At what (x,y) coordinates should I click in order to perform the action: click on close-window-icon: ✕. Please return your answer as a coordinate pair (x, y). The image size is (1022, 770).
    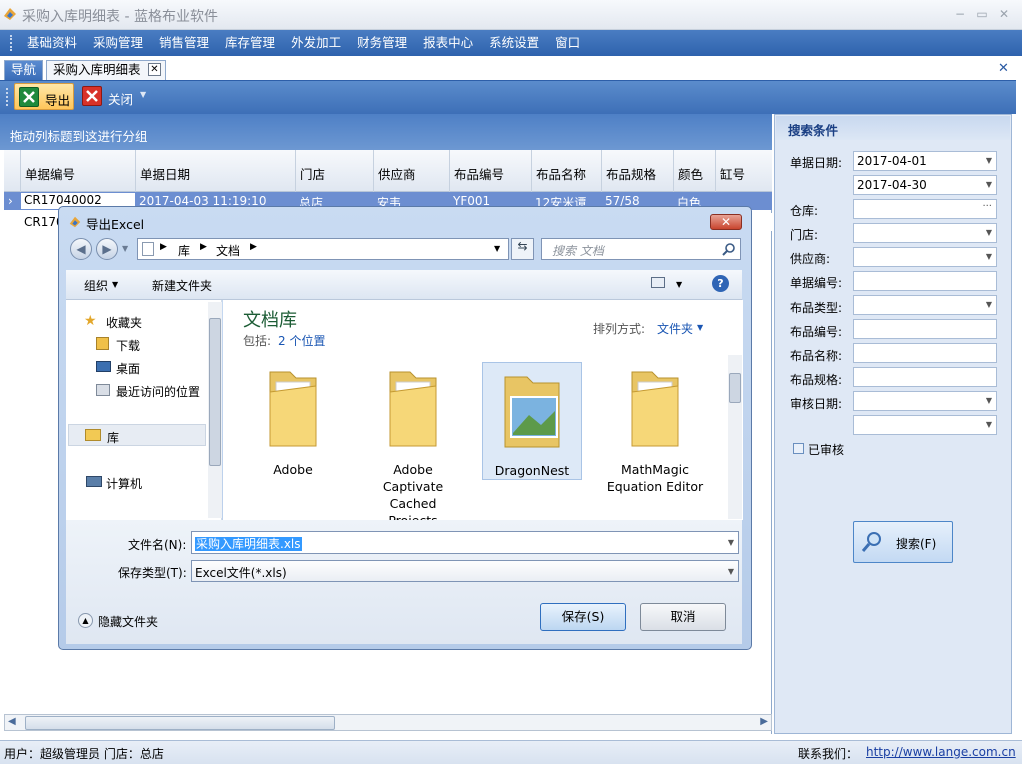
    Looking at the image, I should click on (1004, 14).